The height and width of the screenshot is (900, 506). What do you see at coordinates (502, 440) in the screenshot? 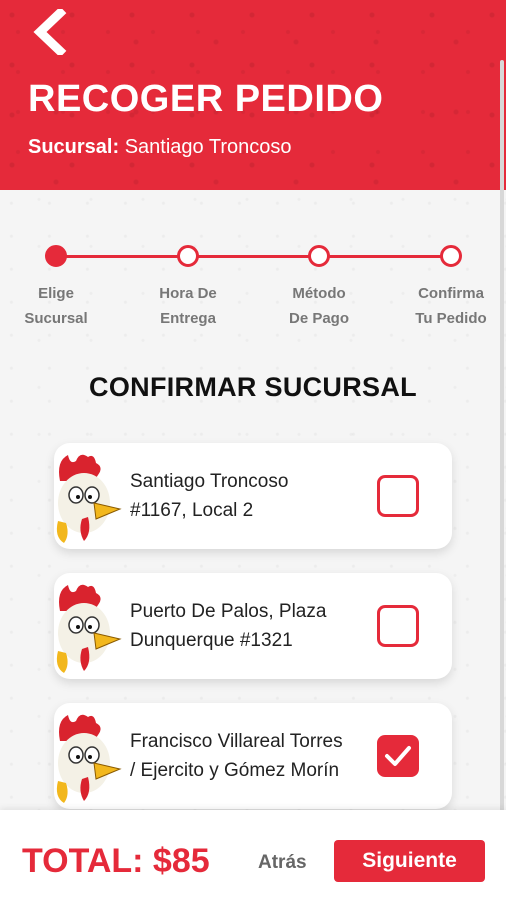
I see `scrollbar` at bounding box center [502, 440].